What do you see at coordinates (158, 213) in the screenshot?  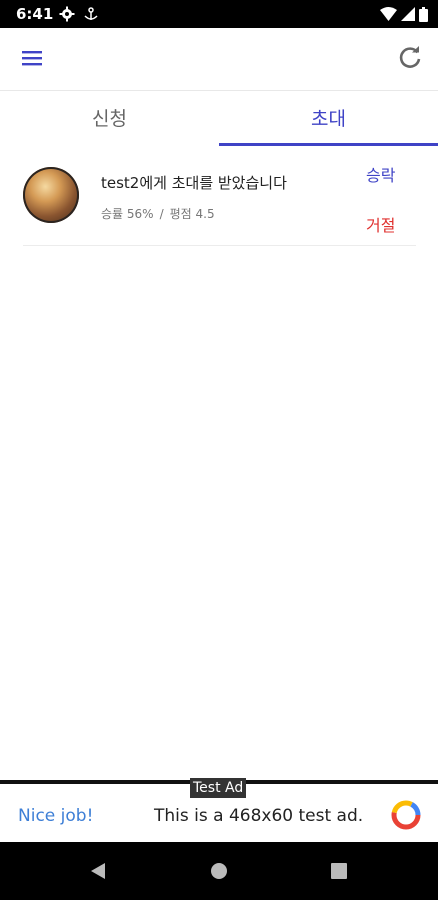 I see `invite-stats: 승률 56% / 평점 4.5` at bounding box center [158, 213].